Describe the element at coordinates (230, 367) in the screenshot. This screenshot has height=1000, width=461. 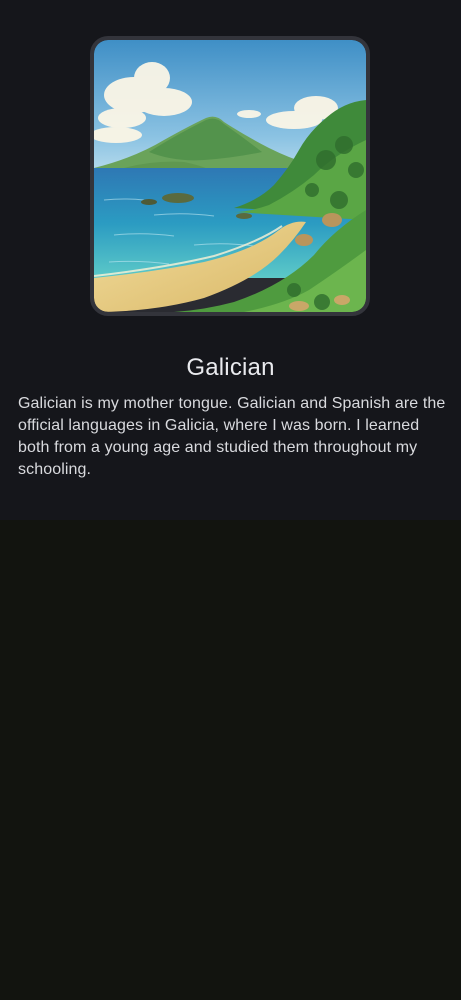
I see `language-title: Galician` at that location.